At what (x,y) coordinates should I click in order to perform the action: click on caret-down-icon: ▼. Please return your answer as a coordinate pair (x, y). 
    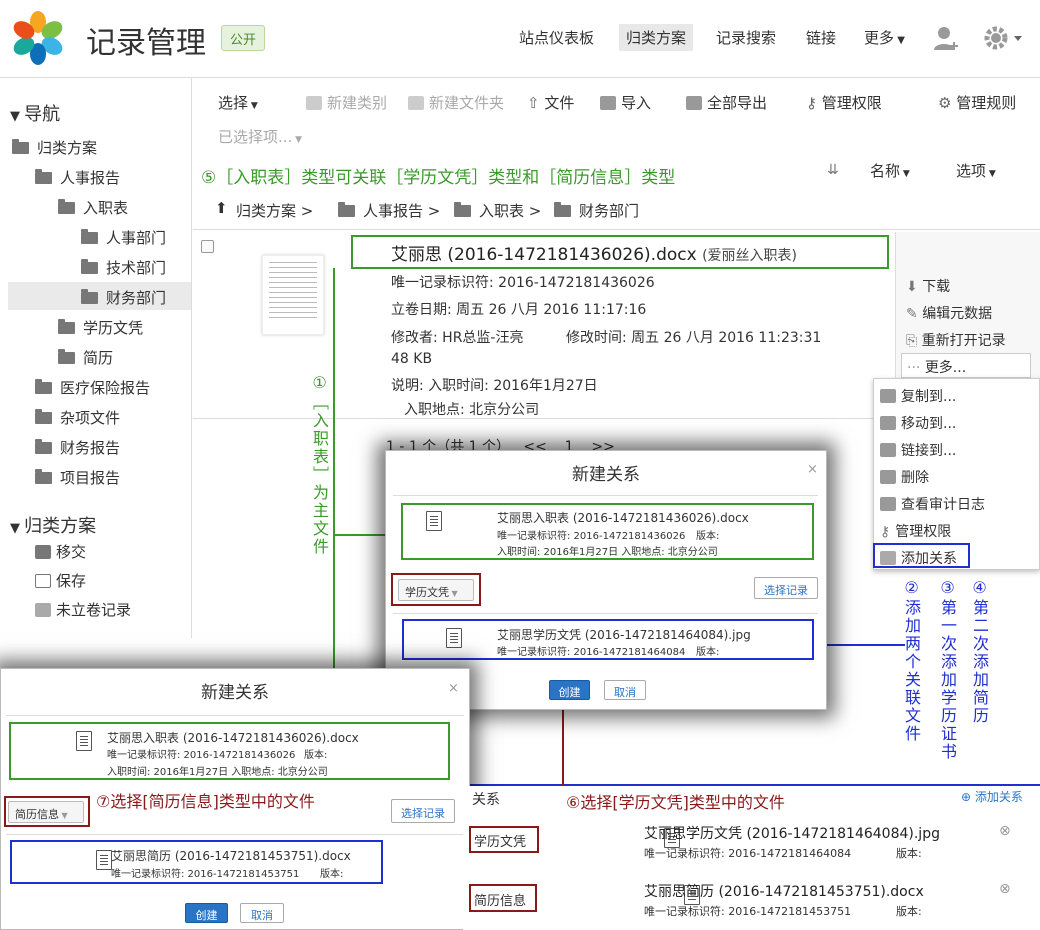
    Looking at the image, I should click on (63, 815).